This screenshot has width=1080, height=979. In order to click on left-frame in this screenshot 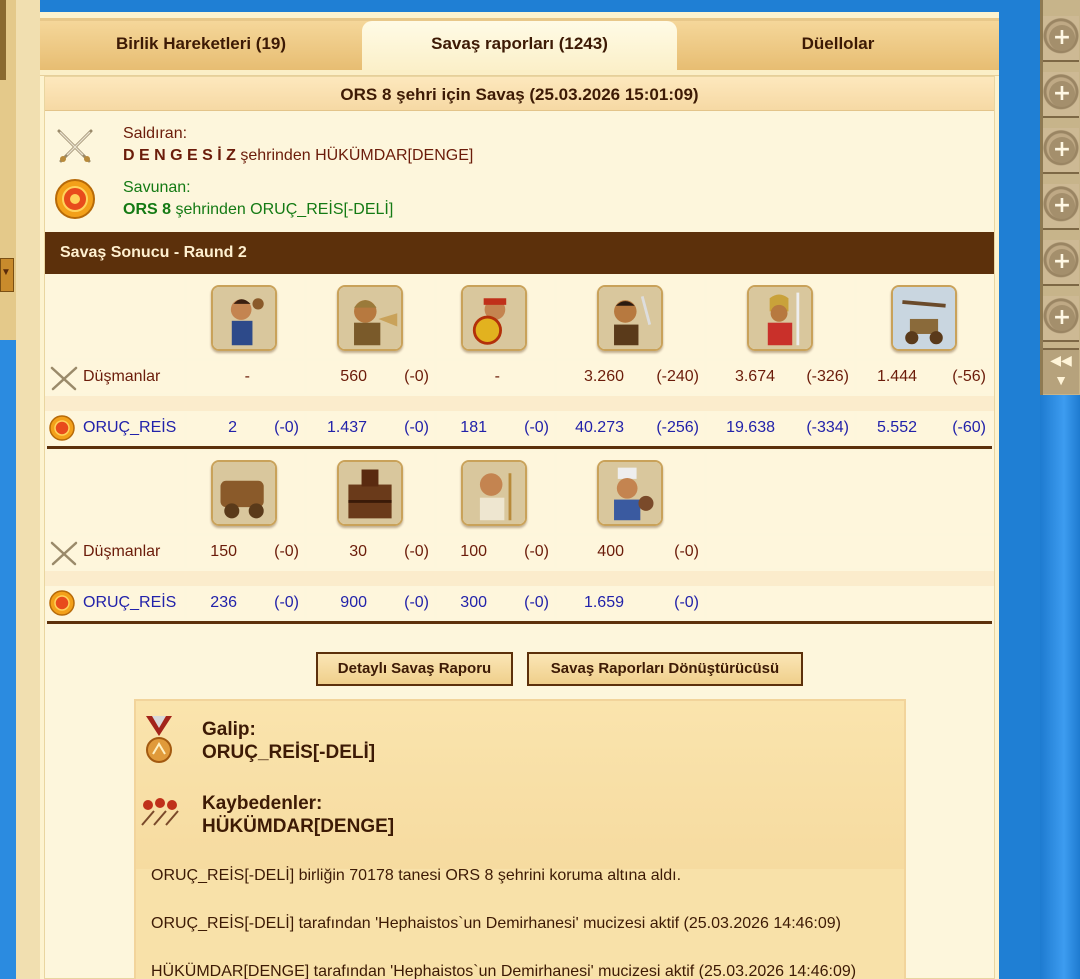, I will do `click(3, 40)`.